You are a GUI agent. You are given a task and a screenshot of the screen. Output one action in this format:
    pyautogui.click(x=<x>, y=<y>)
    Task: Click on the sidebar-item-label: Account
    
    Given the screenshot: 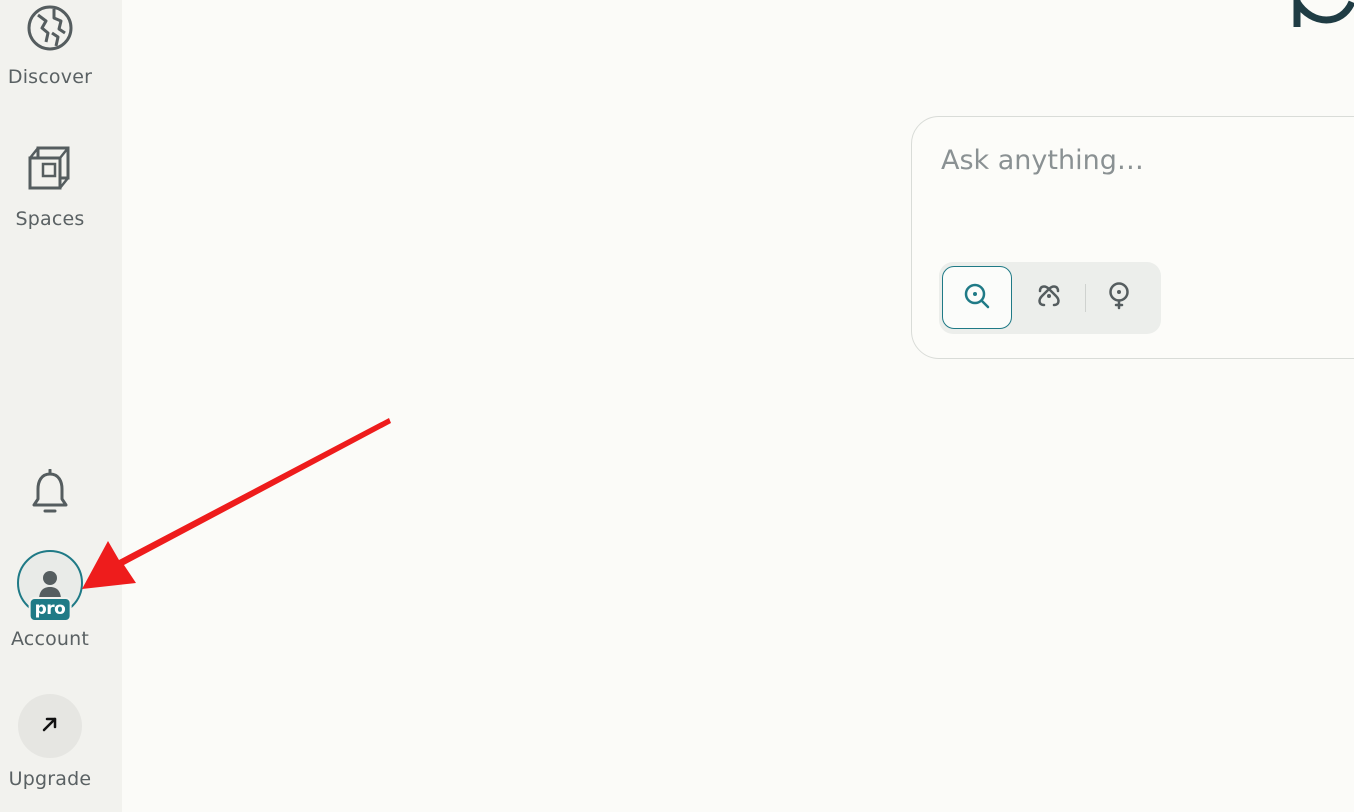 What is the action you would take?
    pyautogui.click(x=50, y=639)
    